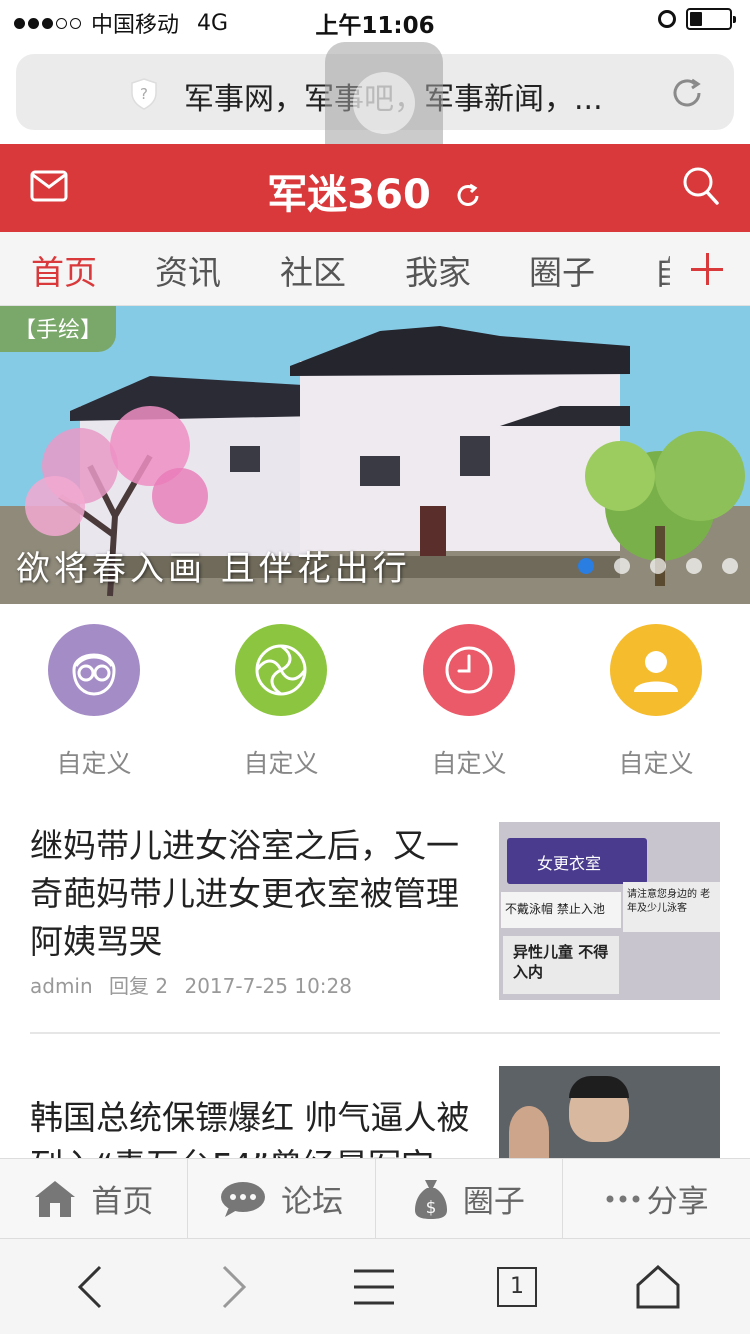 The image size is (750, 1334). What do you see at coordinates (469, 670) in the screenshot?
I see `clock-icon` at bounding box center [469, 670].